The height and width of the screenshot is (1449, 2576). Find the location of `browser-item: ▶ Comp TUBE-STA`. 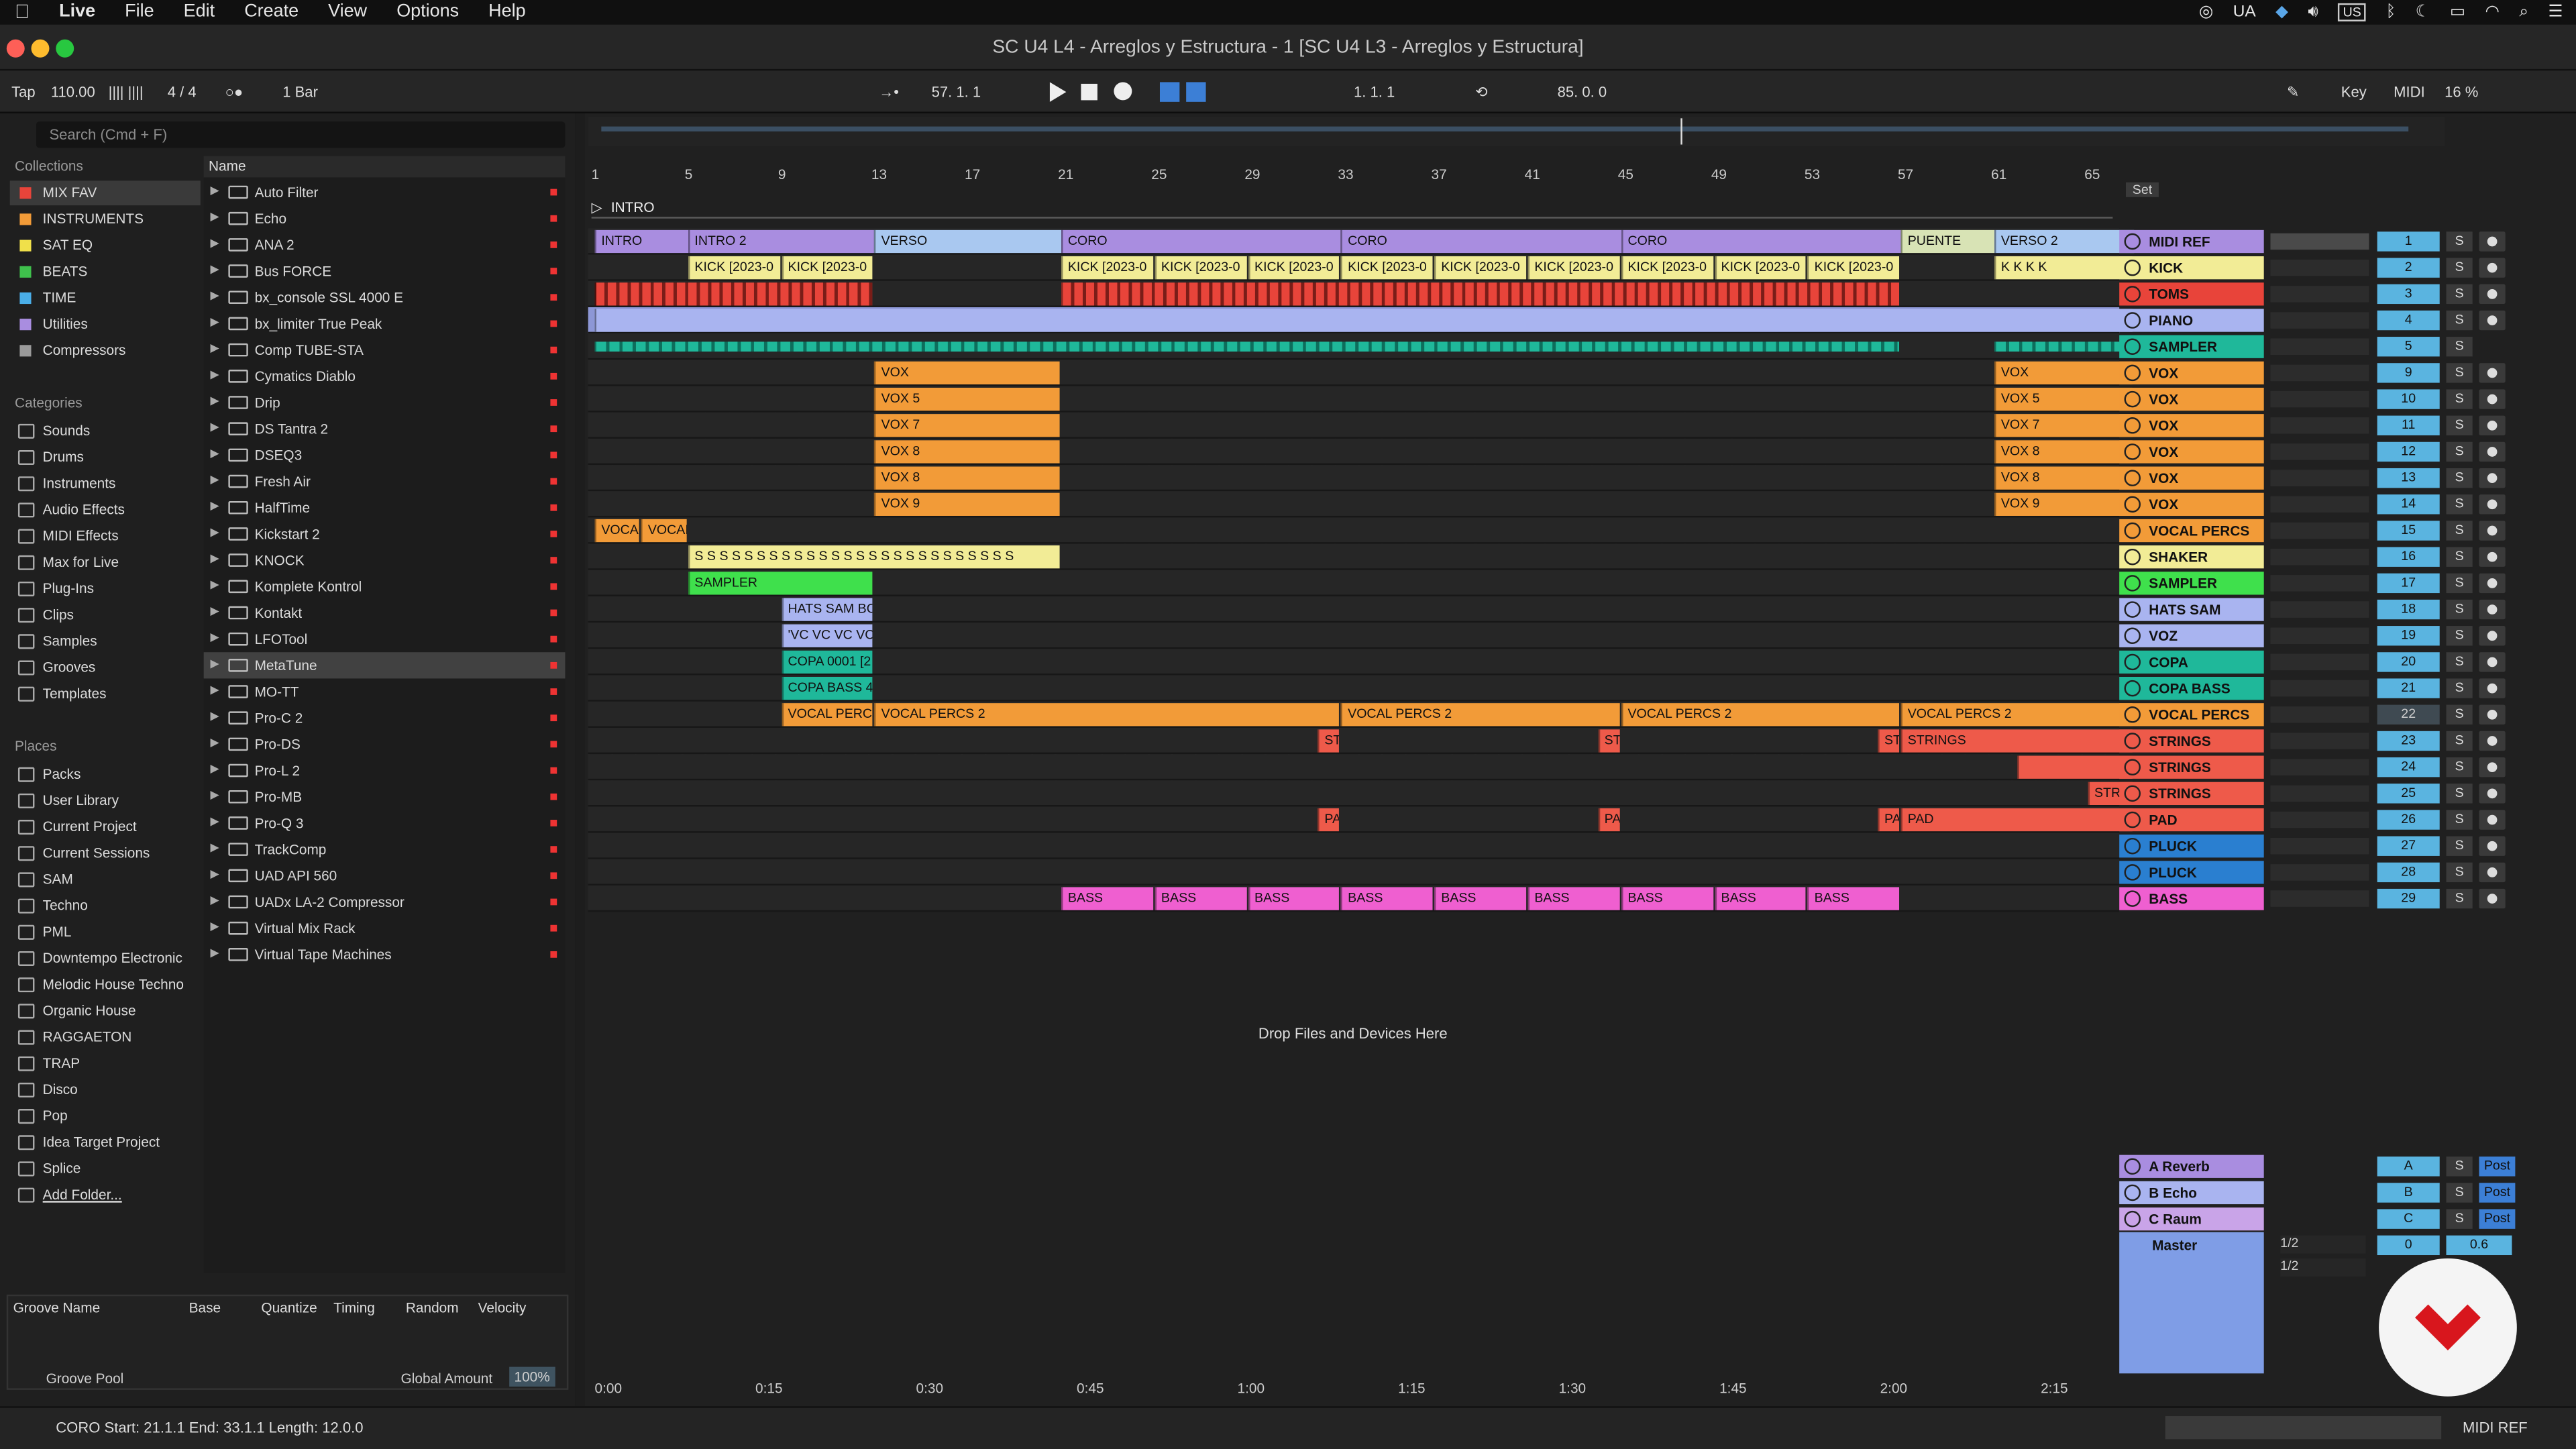

browser-item: ▶ Comp TUBE-STA is located at coordinates (385, 350).